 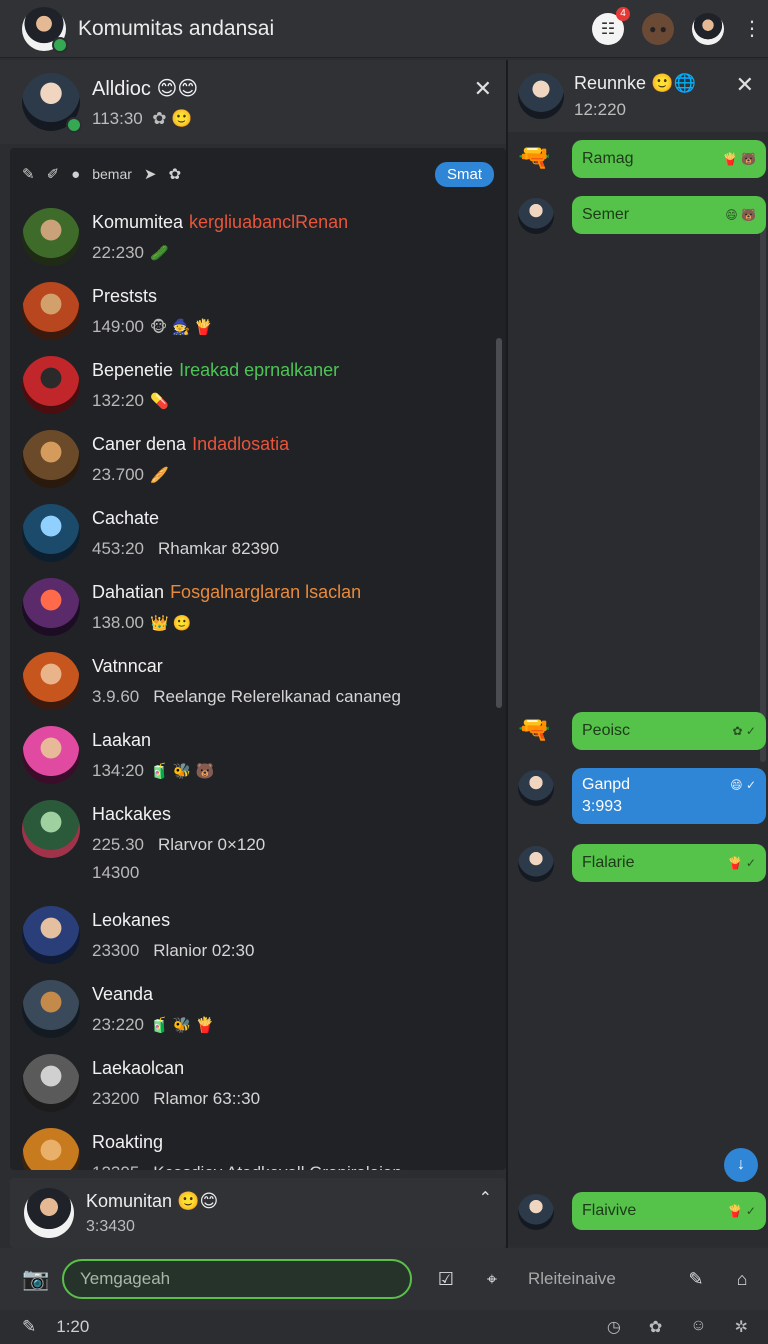 What do you see at coordinates (45, 29) in the screenshot?
I see `profile-avatar` at bounding box center [45, 29].